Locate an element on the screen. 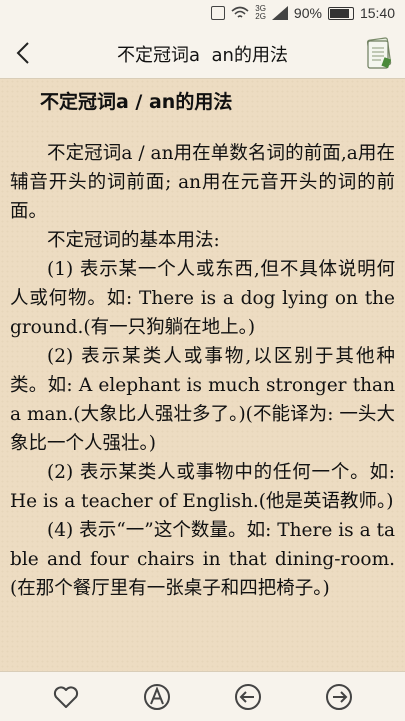 The width and height of the screenshot is (405, 721). battery-icon is located at coordinates (340, 13).